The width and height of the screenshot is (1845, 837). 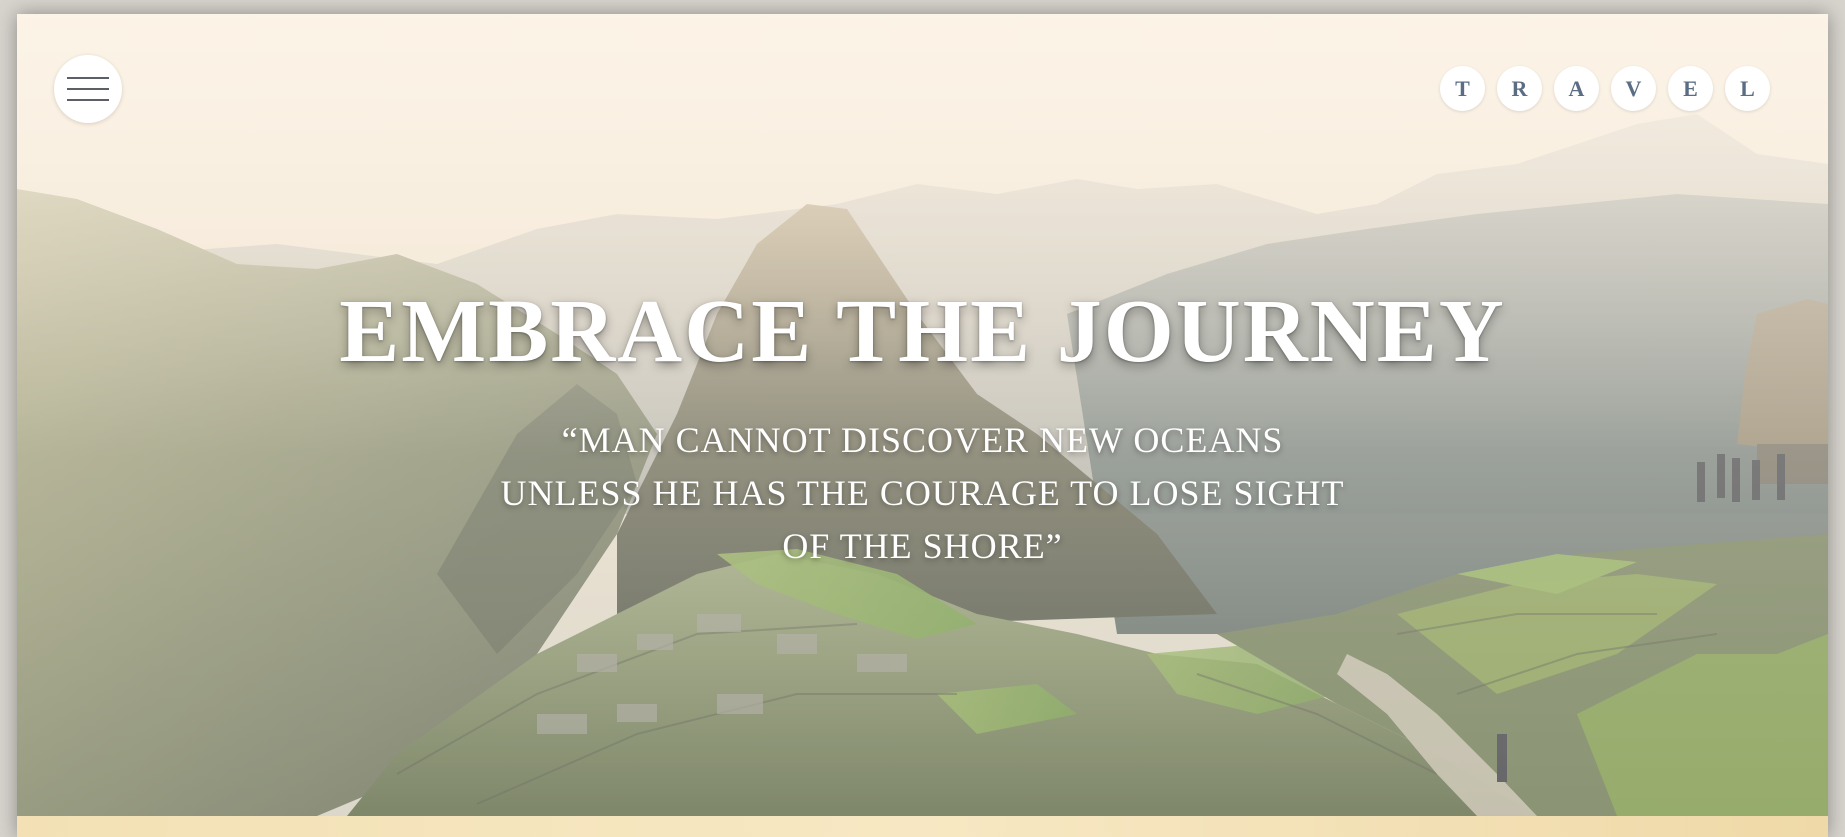 I want to click on brand-letter-r: R, so click(x=1519, y=88).